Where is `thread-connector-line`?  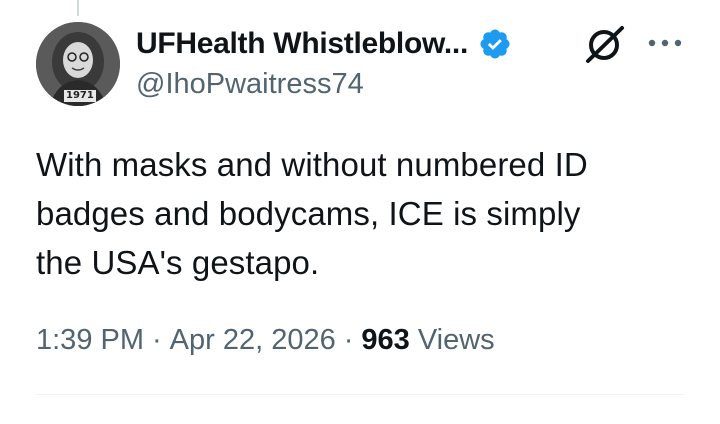
thread-connector-line is located at coordinates (78, 8).